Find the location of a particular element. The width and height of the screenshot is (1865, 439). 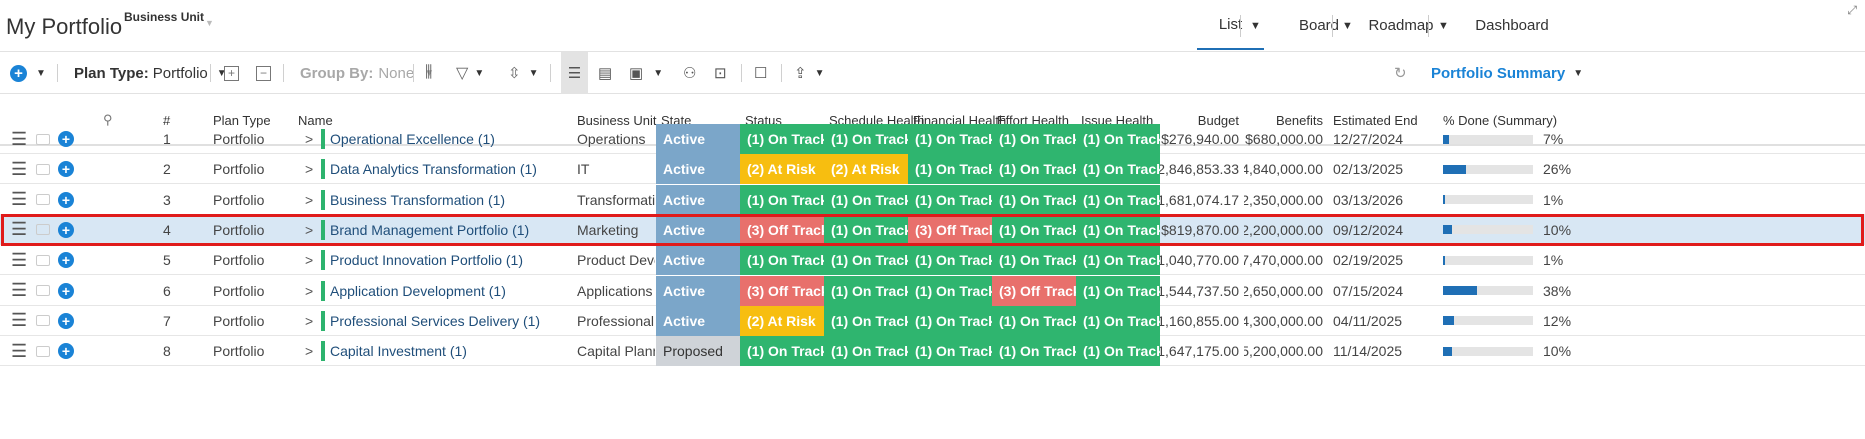

name-cell: Capital Investment (1) is located at coordinates (447, 351).